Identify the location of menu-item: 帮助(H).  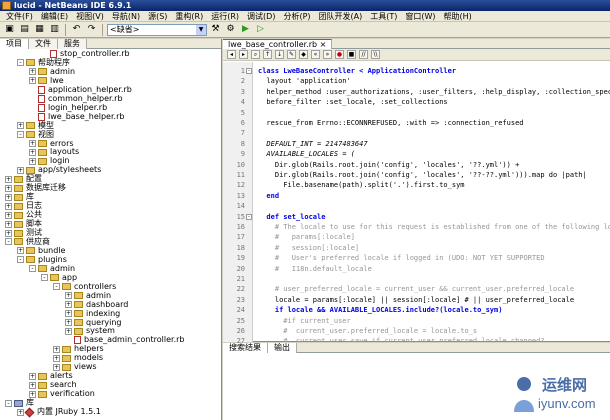
(458, 16).